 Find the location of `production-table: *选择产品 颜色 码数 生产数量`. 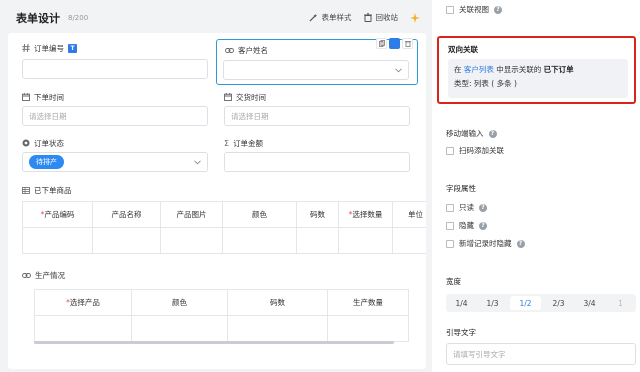

production-table: *选择产品 颜色 码数 生产数量 is located at coordinates (221, 315).